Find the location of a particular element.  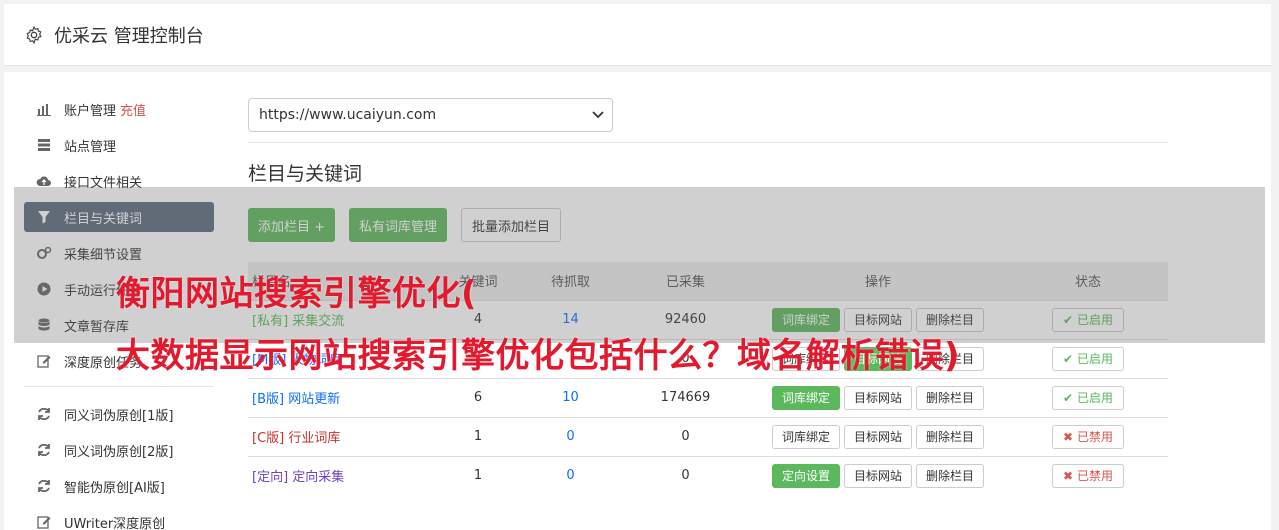

column-name-cell: [定向] 定向采集 is located at coordinates (343, 475).